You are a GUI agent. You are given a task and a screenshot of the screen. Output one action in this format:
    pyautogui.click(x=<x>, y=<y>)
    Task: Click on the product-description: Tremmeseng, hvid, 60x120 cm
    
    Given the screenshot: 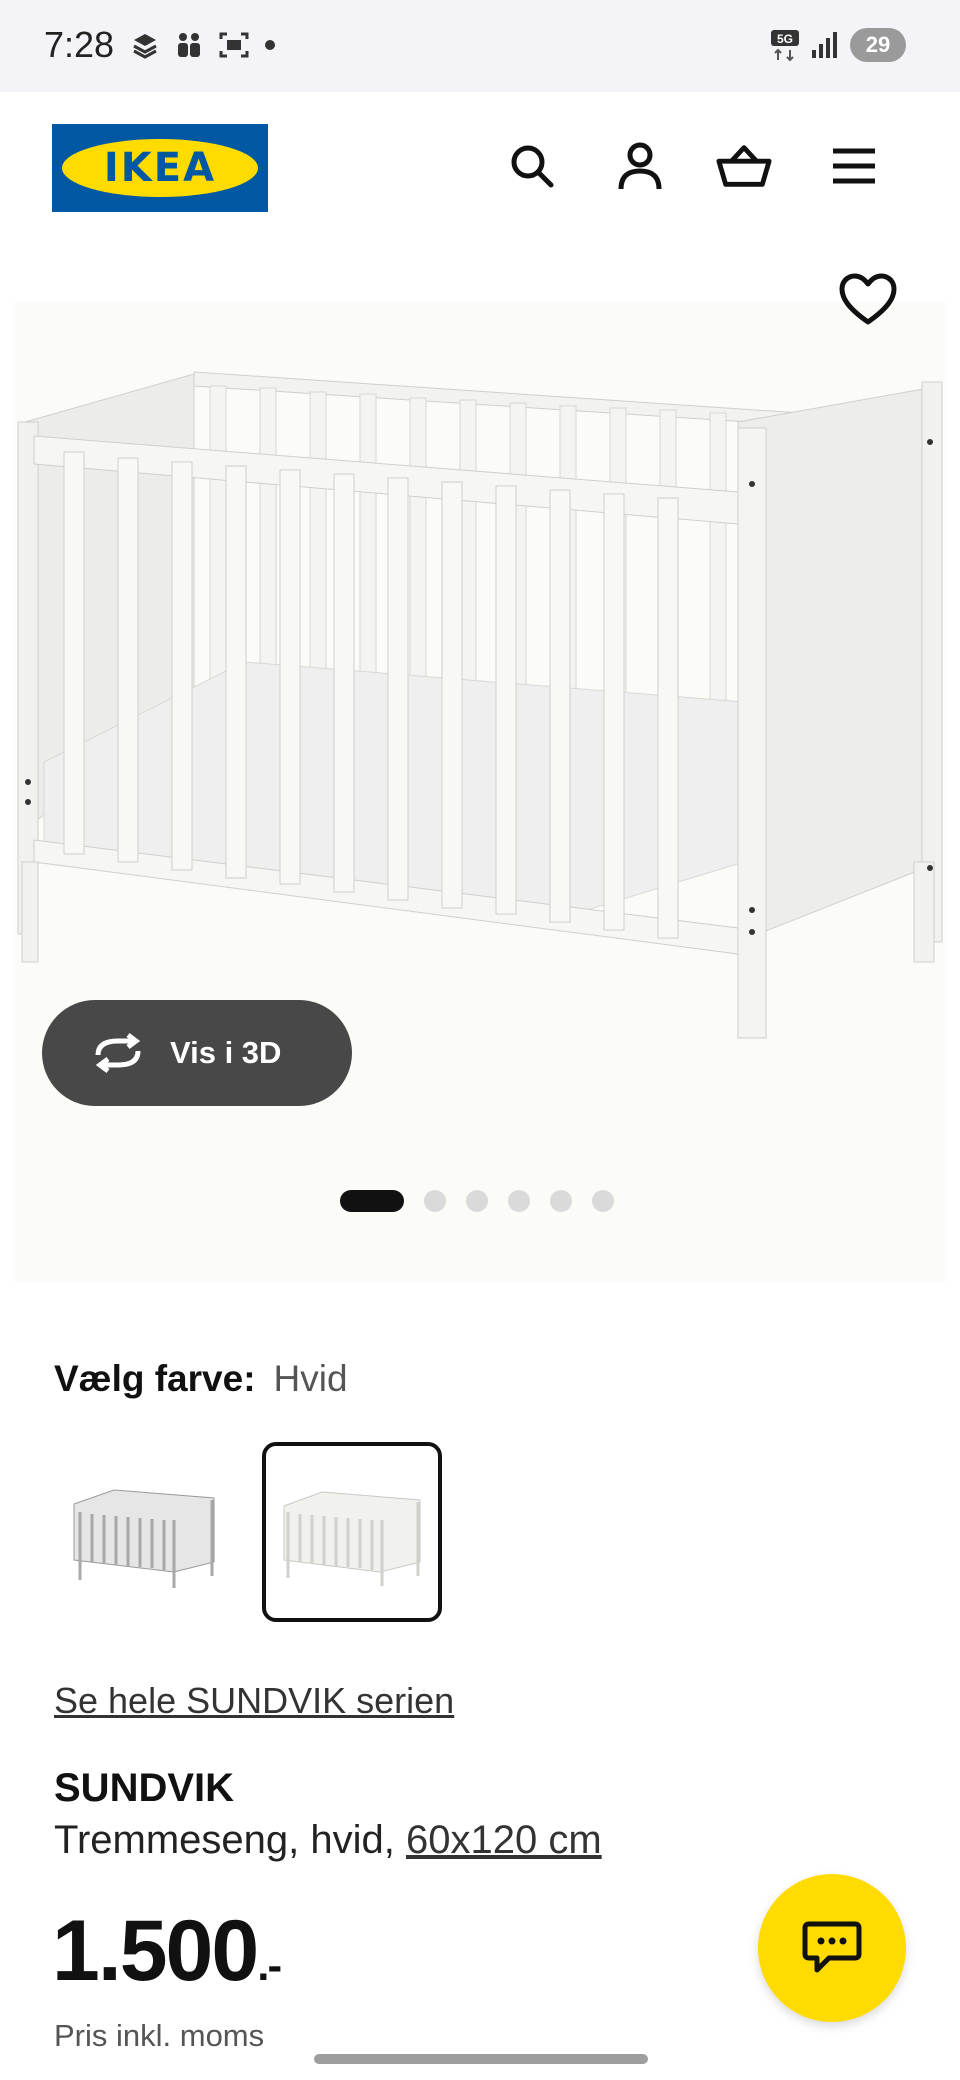 What is the action you would take?
    pyautogui.click(x=328, y=1840)
    